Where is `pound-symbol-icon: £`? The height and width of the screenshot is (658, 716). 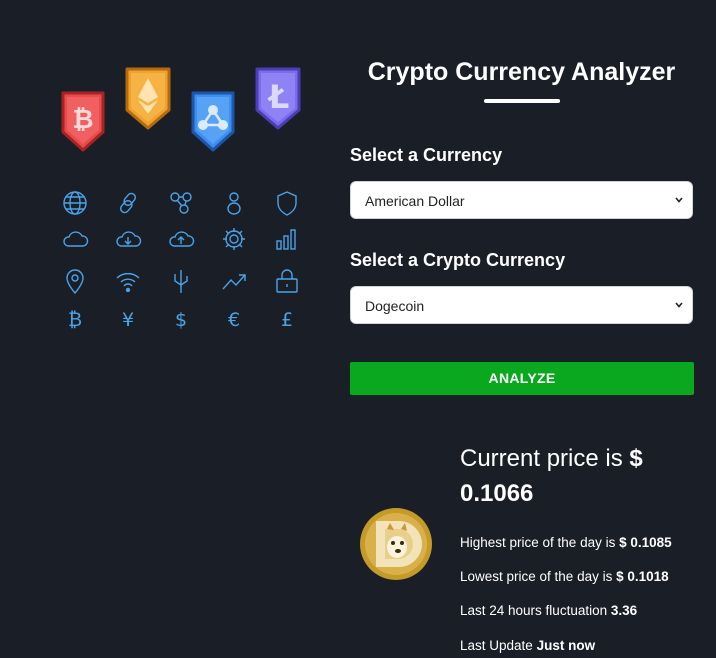 pound-symbol-icon: £ is located at coordinates (287, 319).